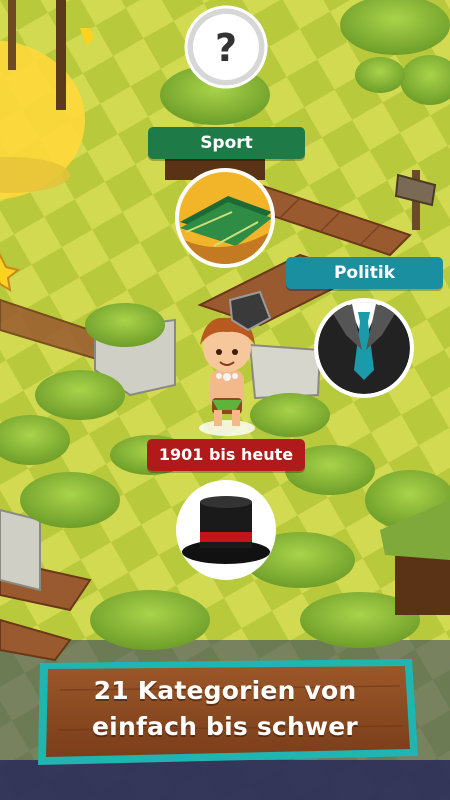 This screenshot has width=450, height=800. I want to click on category-sport, so click(225, 218).